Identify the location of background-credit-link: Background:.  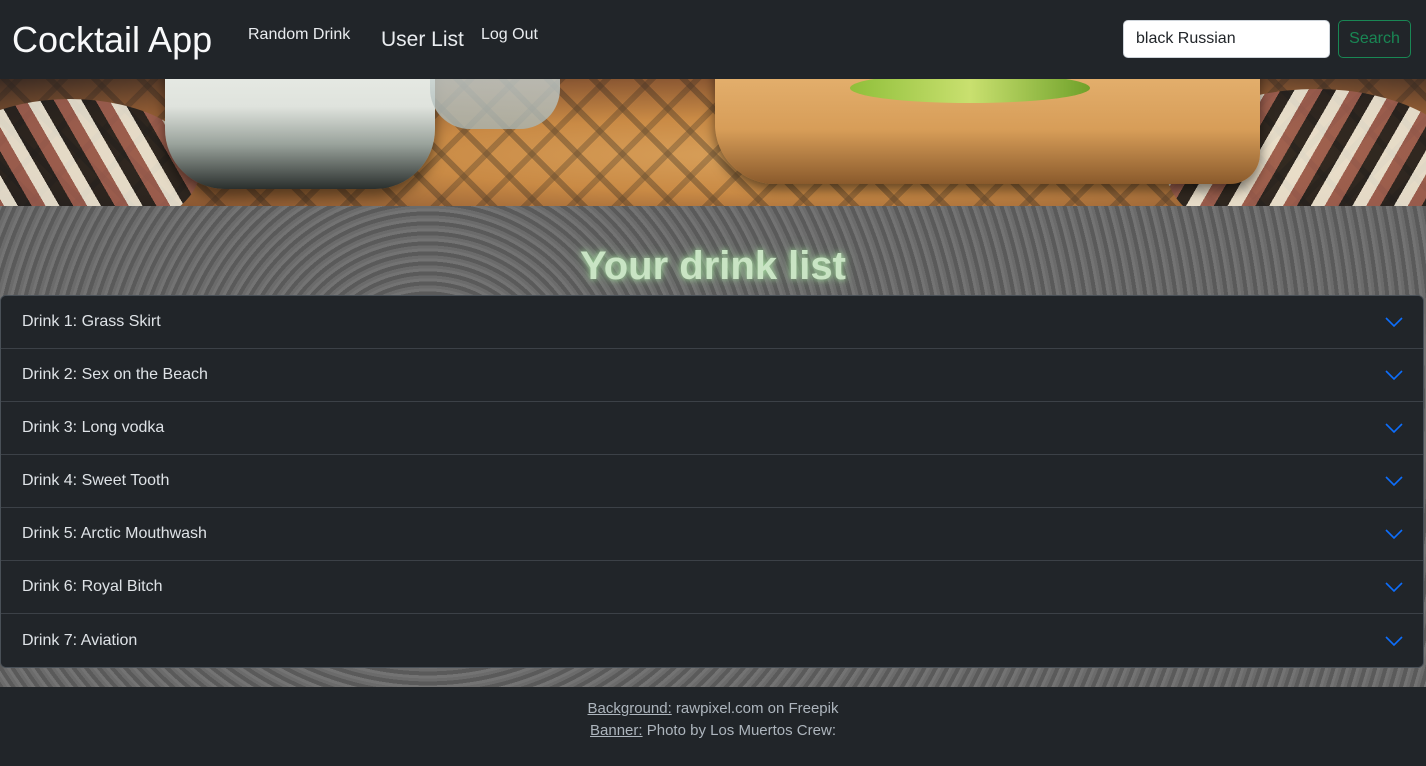
(630, 708).